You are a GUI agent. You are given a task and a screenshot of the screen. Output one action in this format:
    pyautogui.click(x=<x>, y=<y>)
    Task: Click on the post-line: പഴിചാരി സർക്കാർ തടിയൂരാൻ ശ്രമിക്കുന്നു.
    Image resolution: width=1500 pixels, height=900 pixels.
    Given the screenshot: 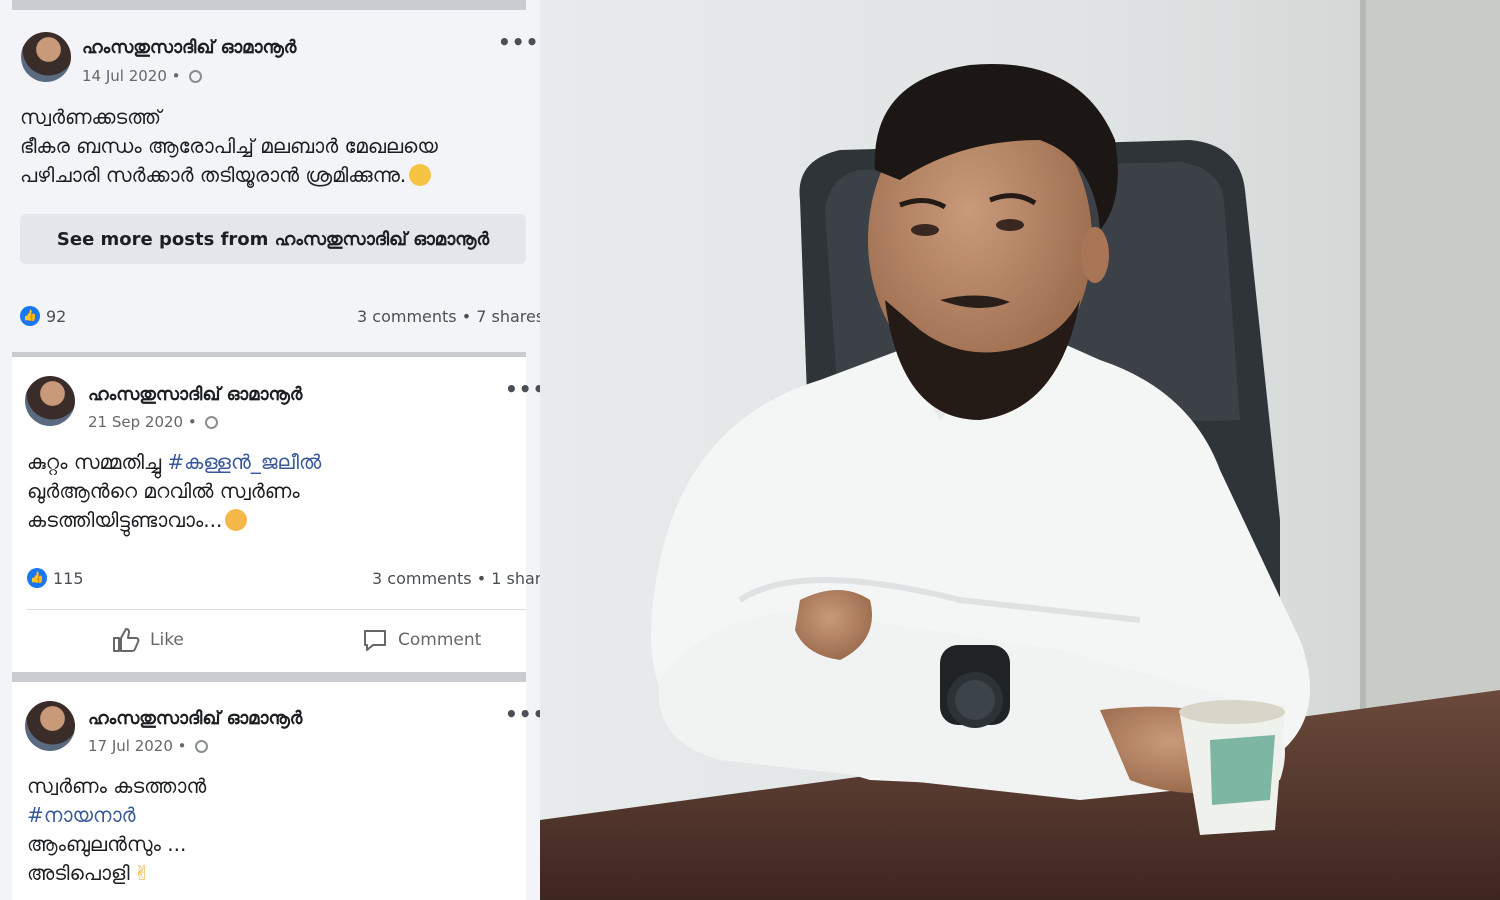 What is the action you would take?
    pyautogui.click(x=229, y=175)
    